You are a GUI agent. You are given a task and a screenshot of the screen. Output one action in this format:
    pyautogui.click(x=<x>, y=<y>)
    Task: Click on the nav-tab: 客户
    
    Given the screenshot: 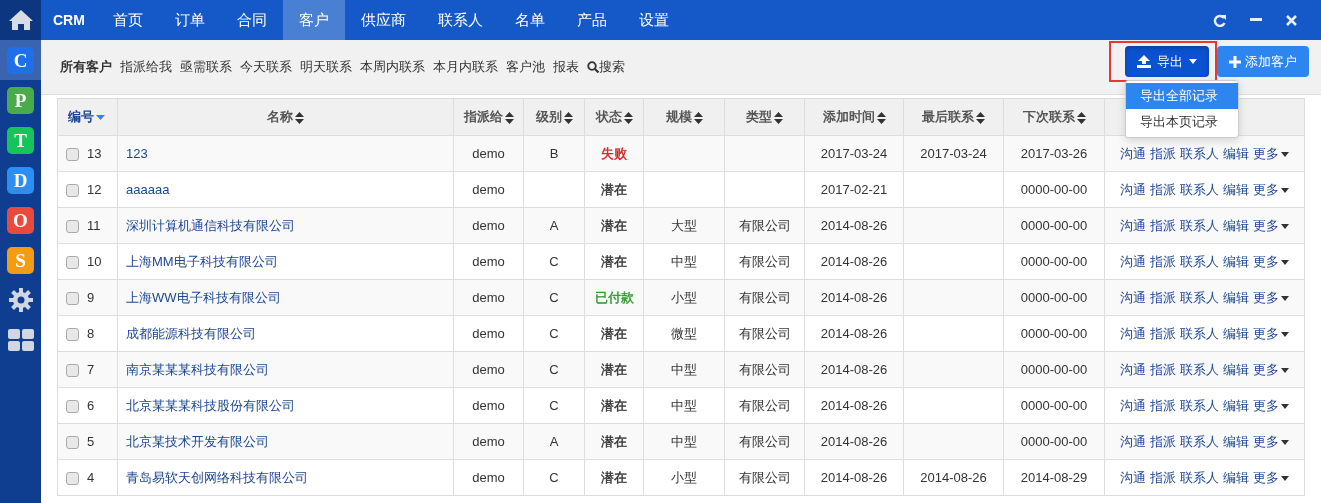 What is the action you would take?
    pyautogui.click(x=313, y=20)
    